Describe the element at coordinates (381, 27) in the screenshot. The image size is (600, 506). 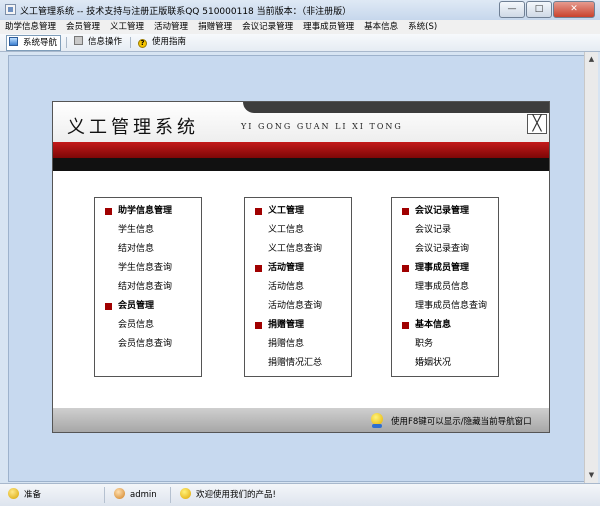
I see `menu-basic-info: 基本信息` at that location.